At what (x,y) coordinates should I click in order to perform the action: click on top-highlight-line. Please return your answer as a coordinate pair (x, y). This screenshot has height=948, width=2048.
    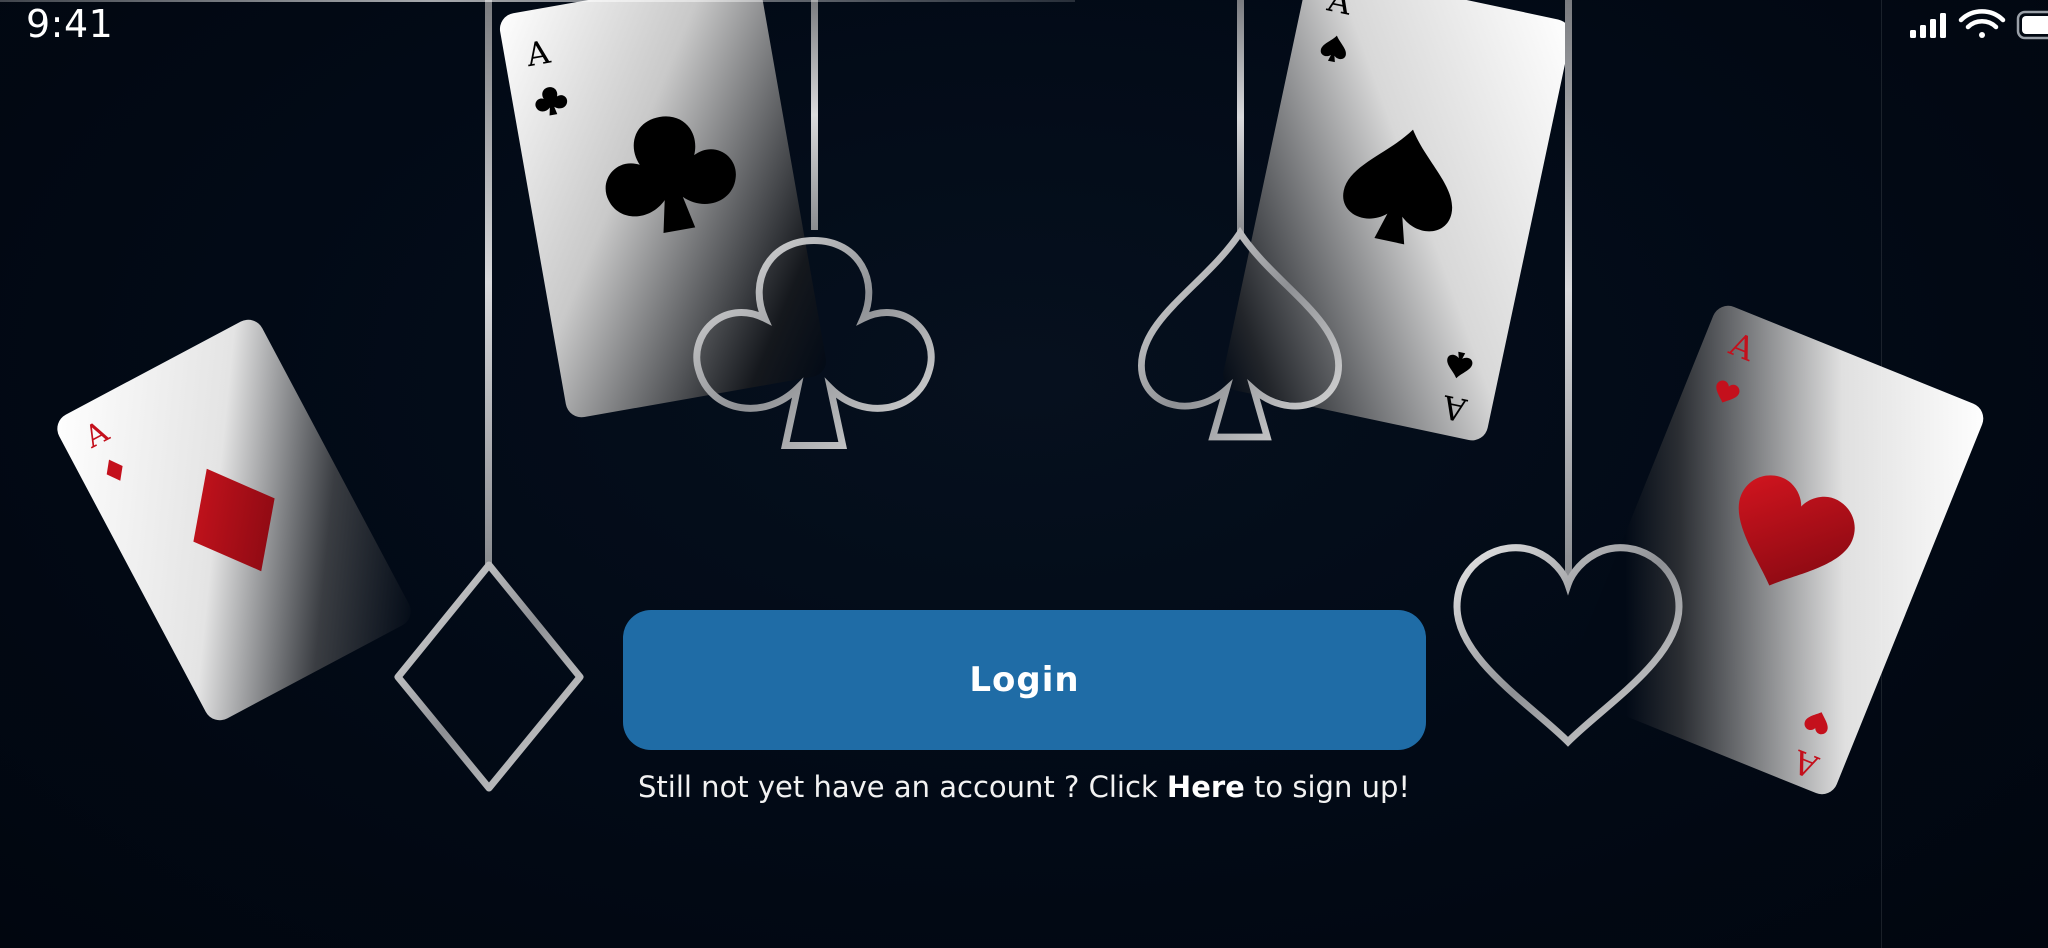
    Looking at the image, I should click on (537, 1).